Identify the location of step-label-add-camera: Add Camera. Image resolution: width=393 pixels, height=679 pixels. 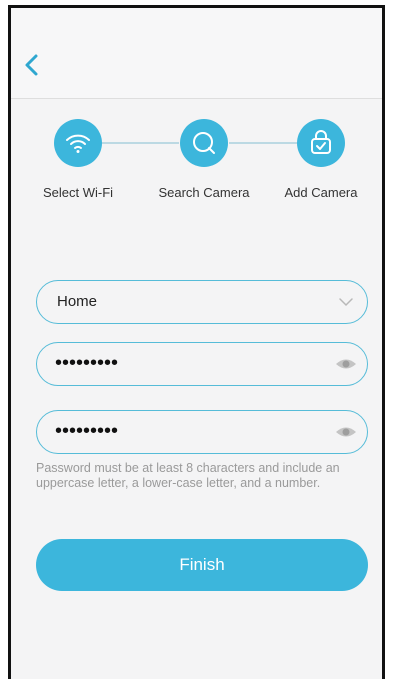
(321, 192).